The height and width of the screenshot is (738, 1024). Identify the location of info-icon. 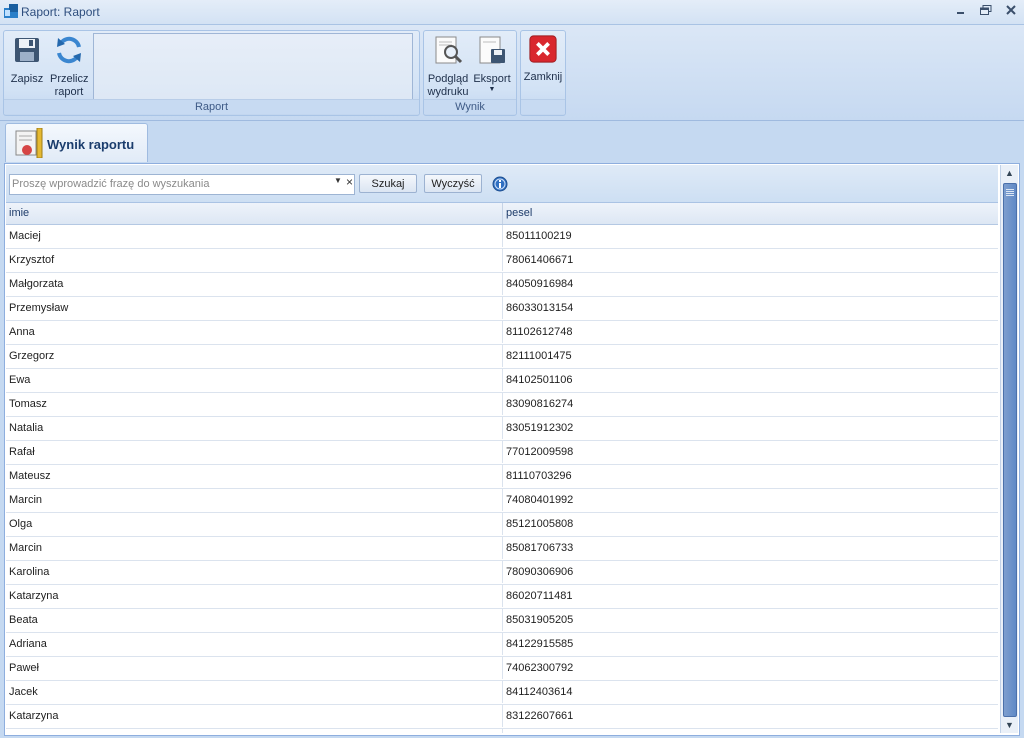
(500, 184).